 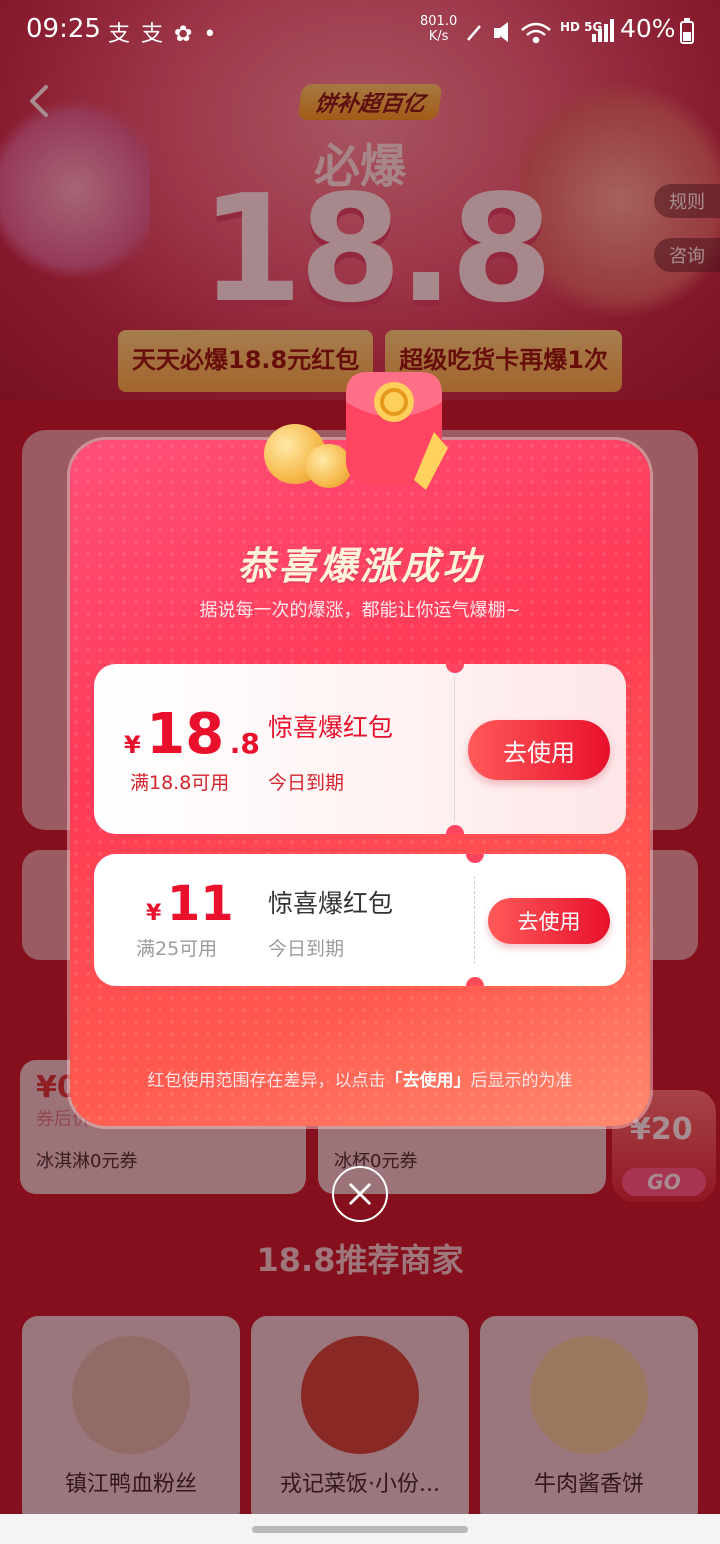 I want to click on home-indicator, so click(x=360, y=1529).